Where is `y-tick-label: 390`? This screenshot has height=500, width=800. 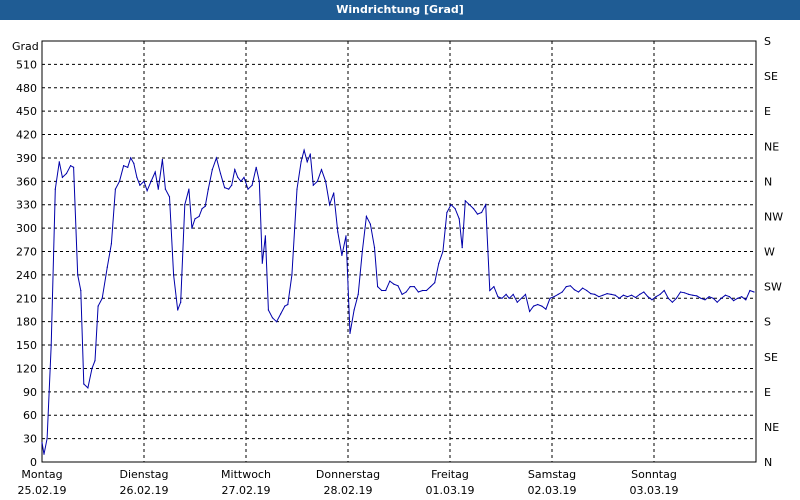
y-tick-label: 390 is located at coordinates (26, 158).